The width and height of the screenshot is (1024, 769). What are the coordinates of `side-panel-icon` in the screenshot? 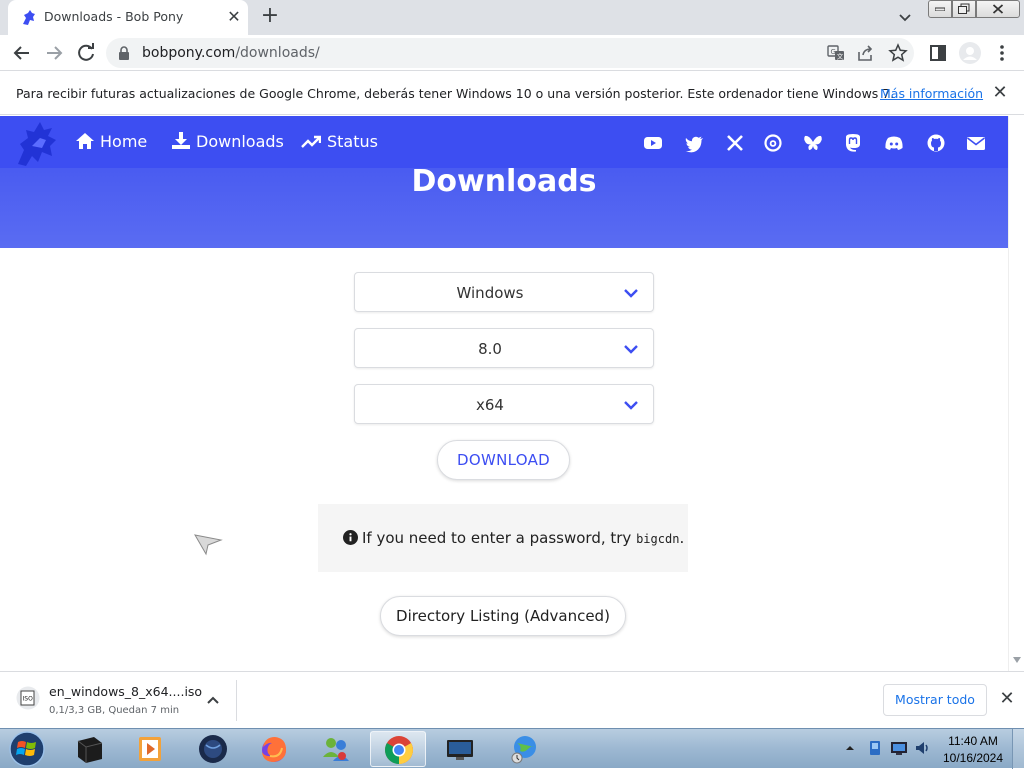 It's located at (938, 53).